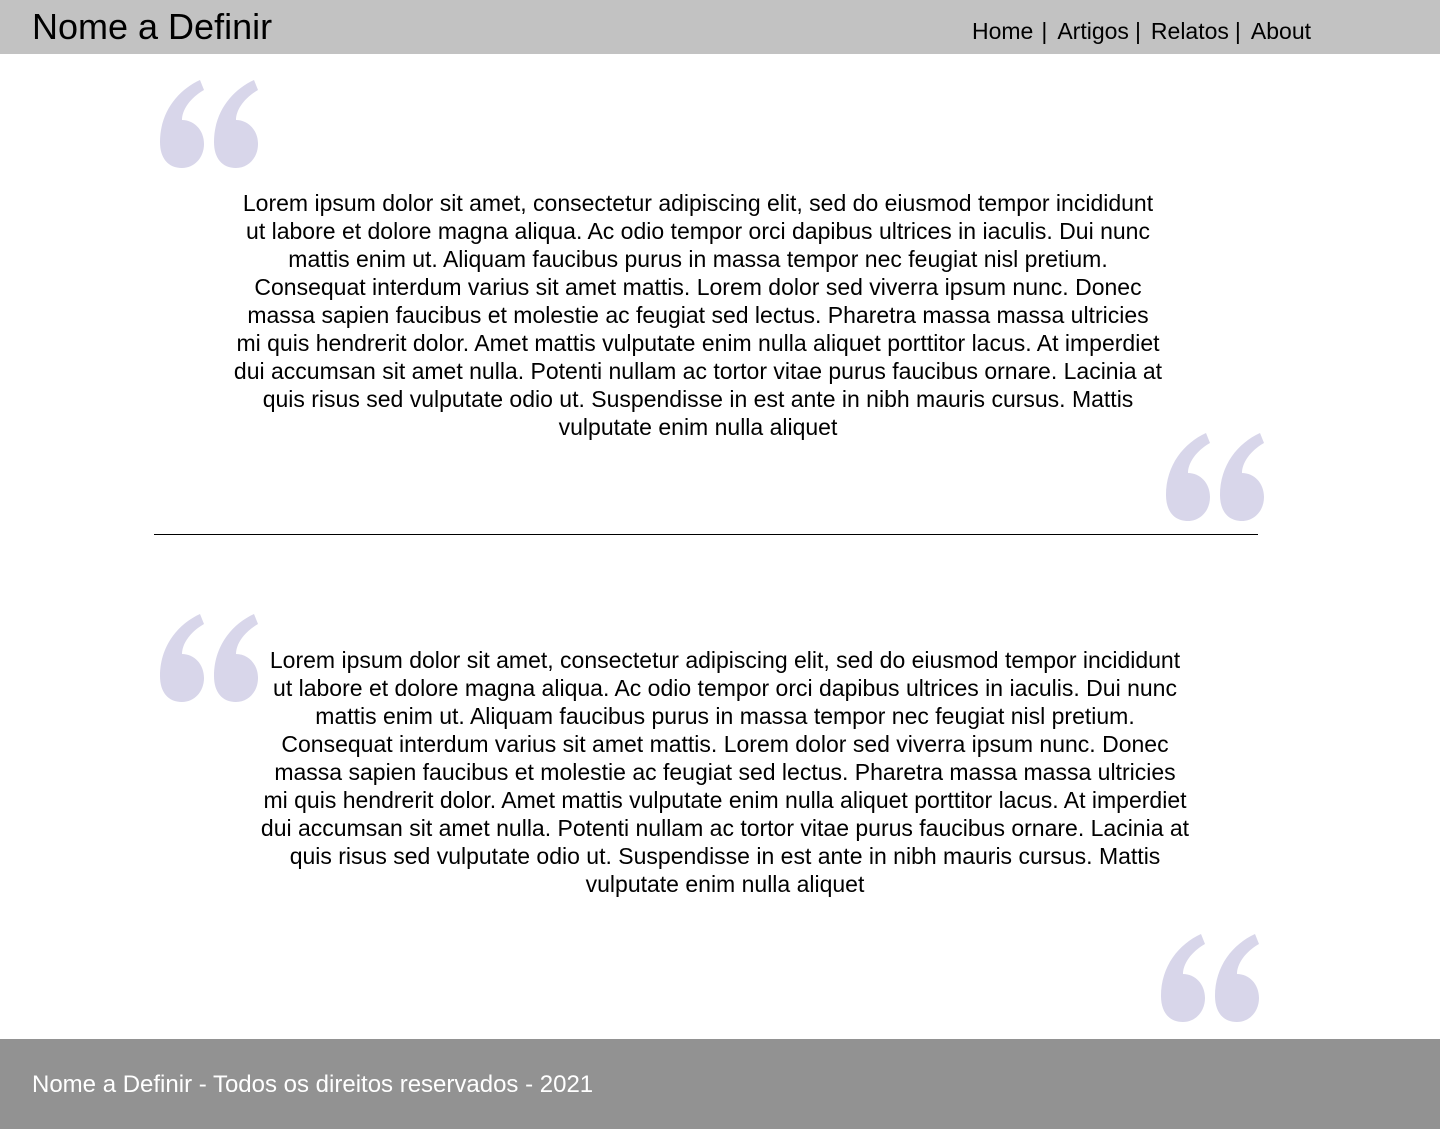 This screenshot has width=1440, height=1129. I want to click on nav-artigos-link: Artigos, so click(1093, 31).